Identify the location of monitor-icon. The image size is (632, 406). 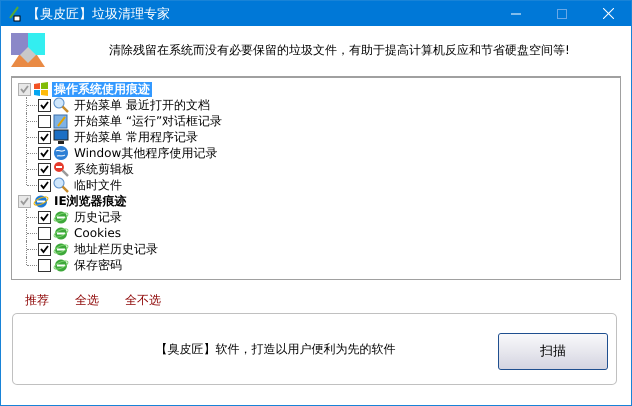
(61, 137).